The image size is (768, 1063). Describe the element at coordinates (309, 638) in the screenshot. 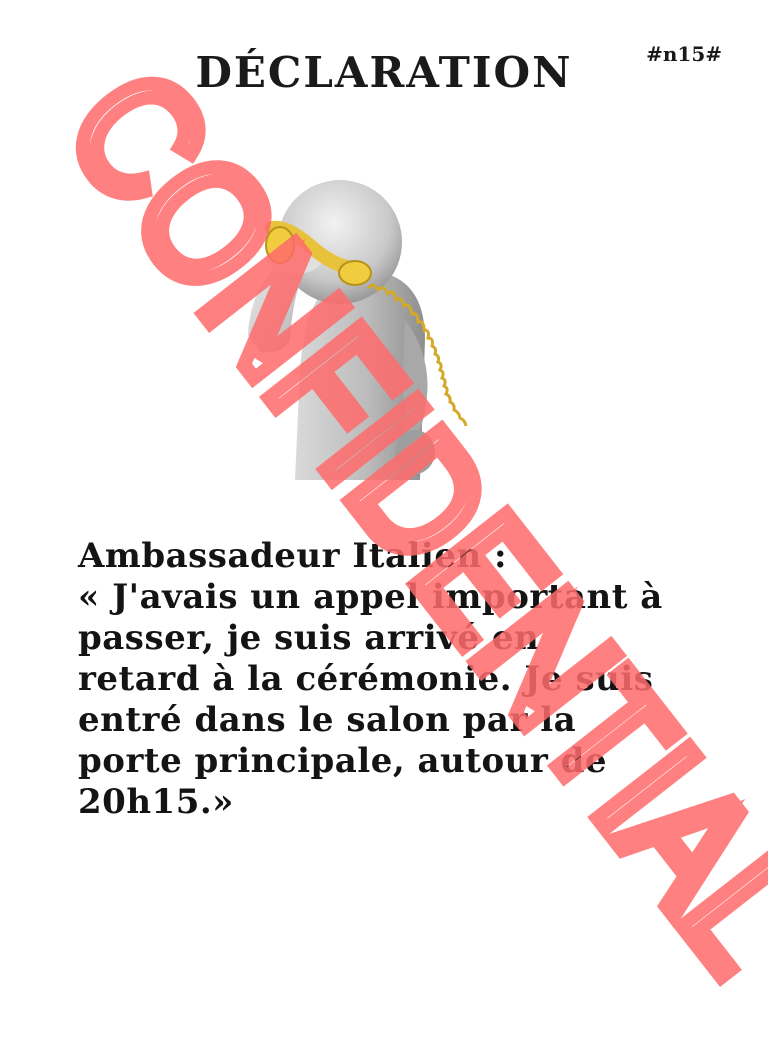

I see `statement-line: passer, je suis arrivé en` at that location.